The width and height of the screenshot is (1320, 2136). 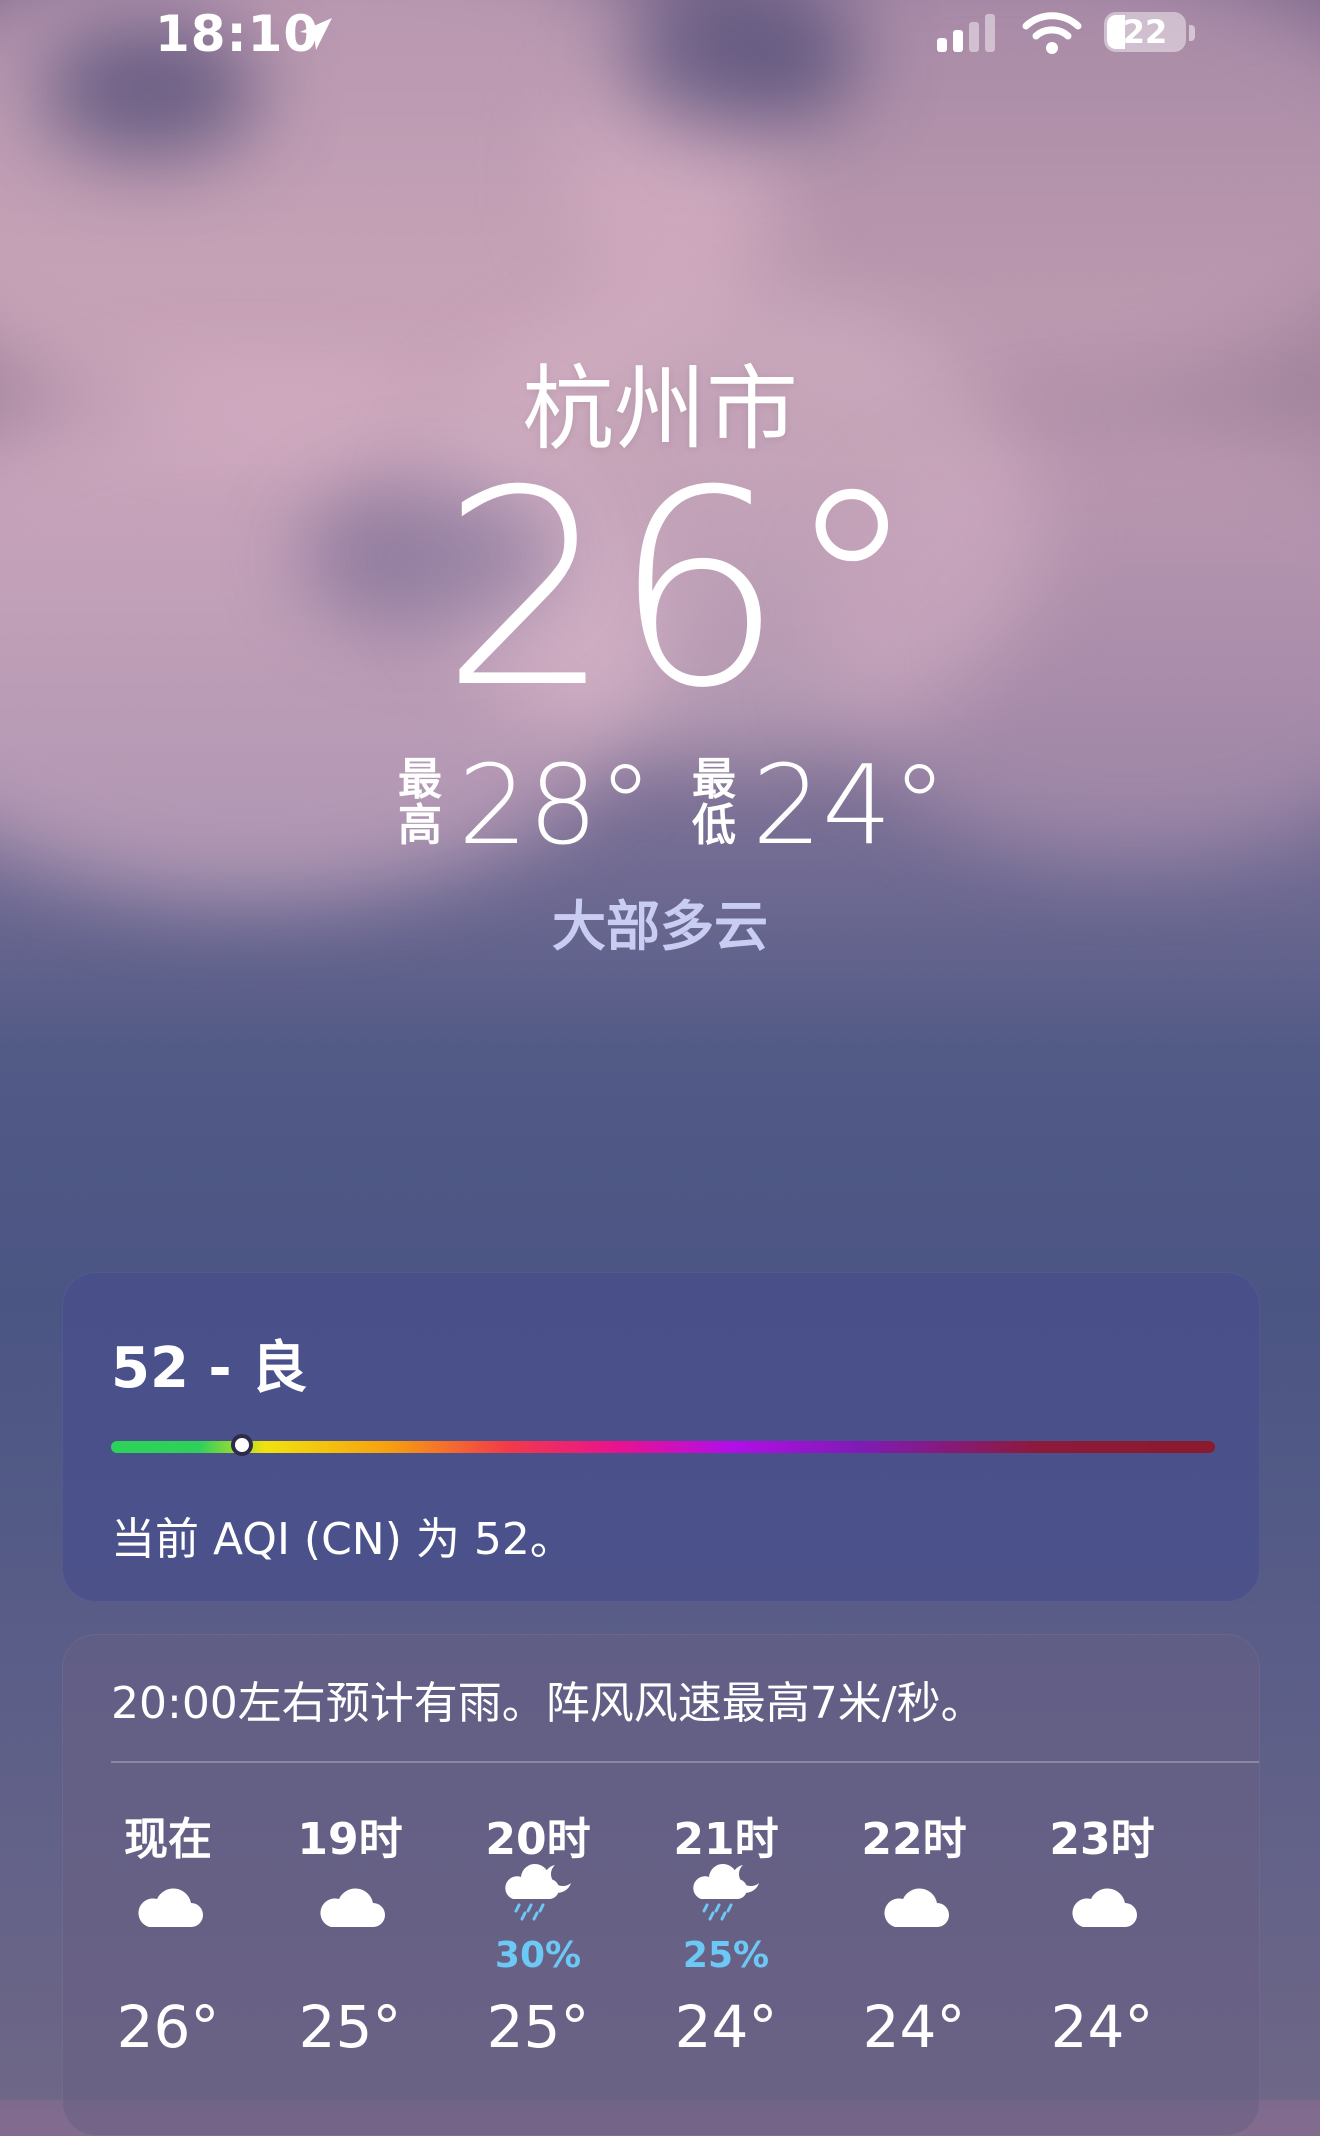 I want to click on high-value: 28°, so click(x=555, y=805).